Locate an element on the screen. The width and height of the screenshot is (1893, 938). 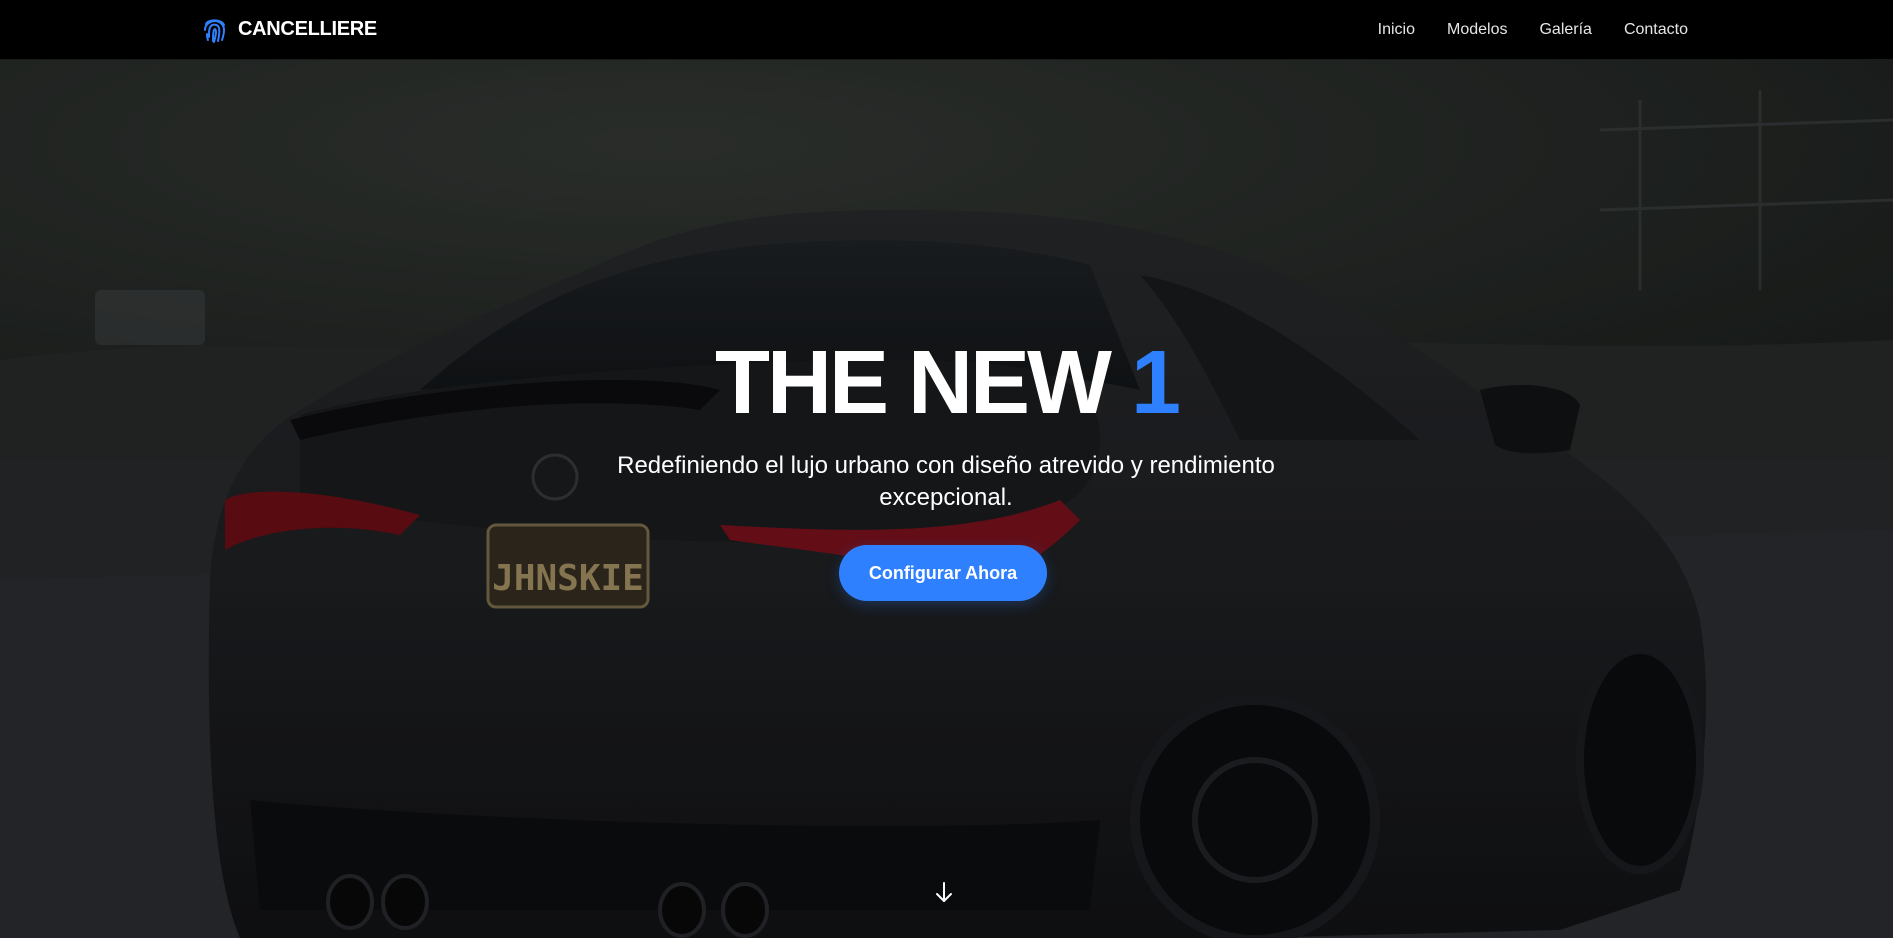
nav-link-modelos: Modelos is located at coordinates (1477, 30).